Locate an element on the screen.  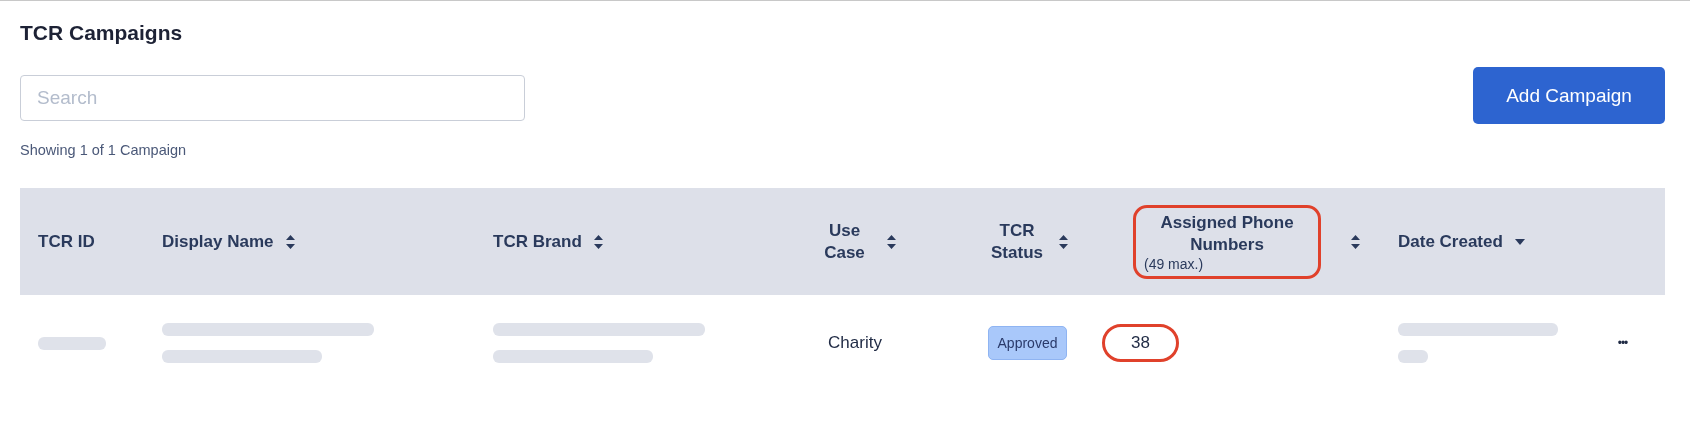
column-header-highlighted: Assigned Phone Numbers (49 max.) is located at coordinates (1227, 241).